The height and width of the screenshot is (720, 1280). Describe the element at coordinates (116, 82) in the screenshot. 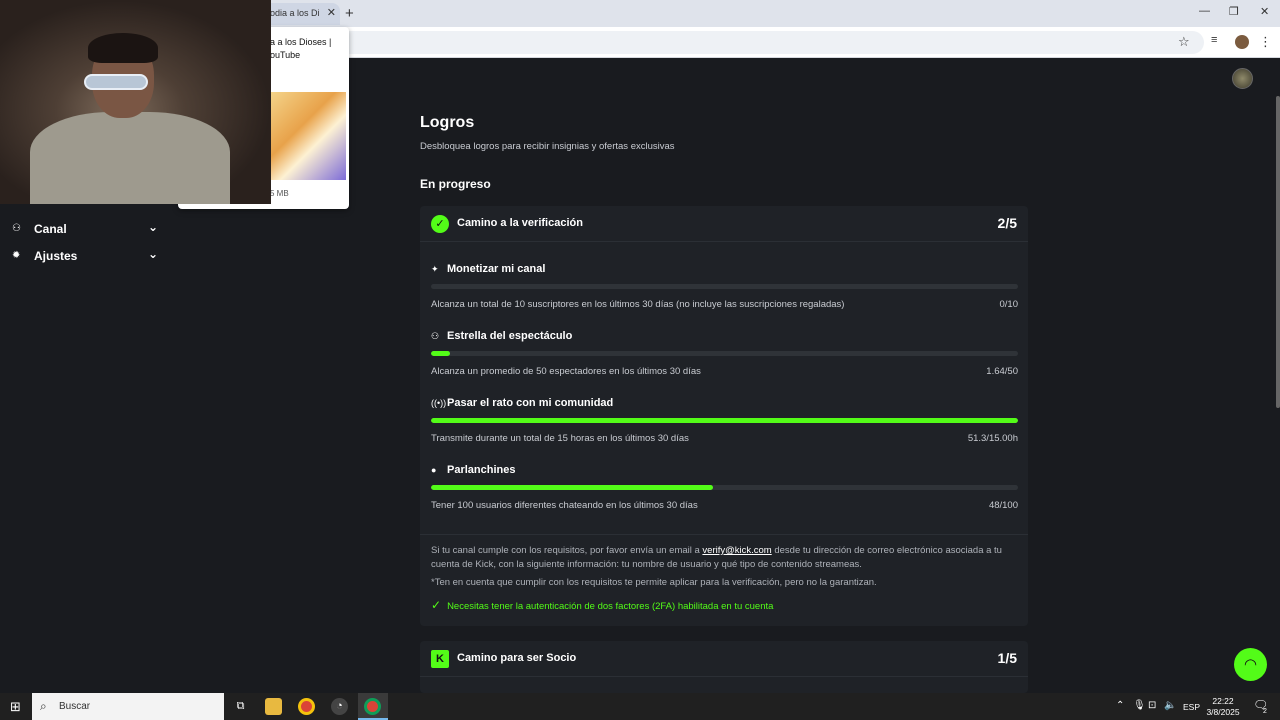

I see `sunglasses` at that location.